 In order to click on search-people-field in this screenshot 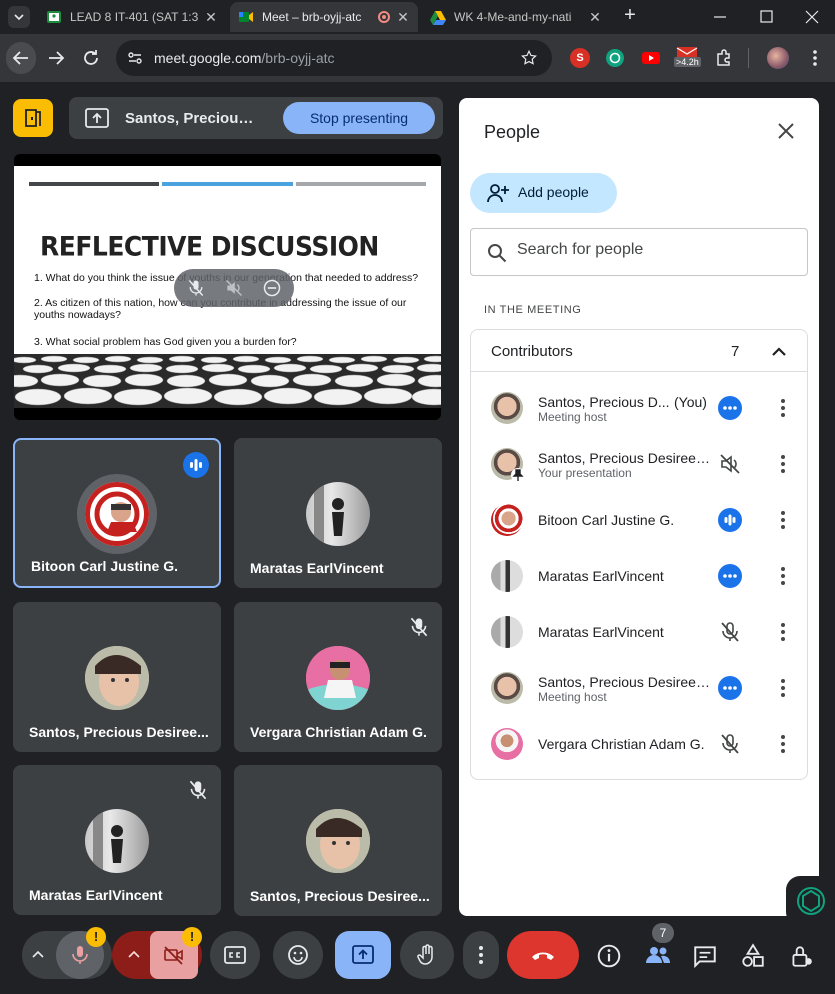, I will do `click(639, 252)`.